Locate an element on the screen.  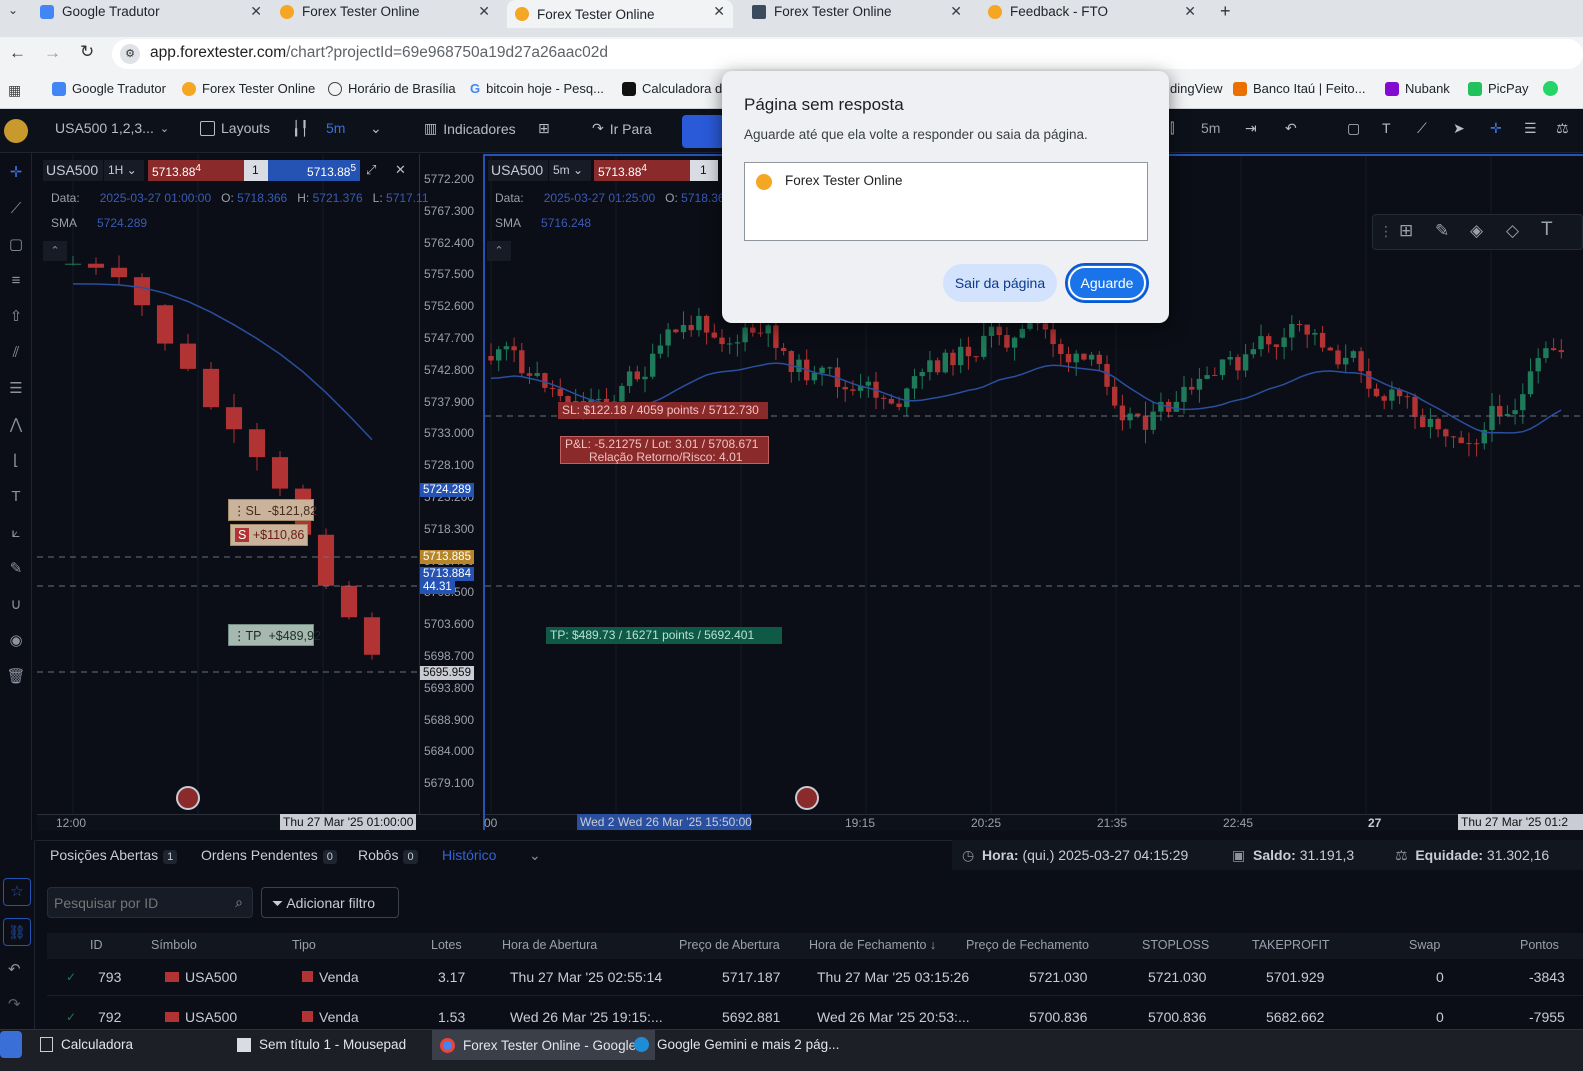
pattern-icon: ⋀ is located at coordinates (16, 425).